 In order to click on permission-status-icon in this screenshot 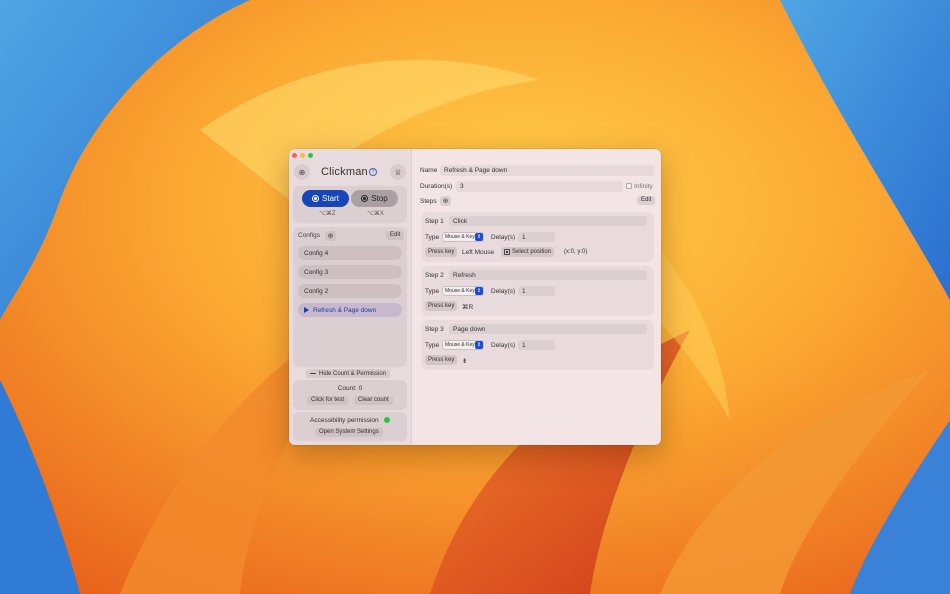, I will do `click(387, 420)`.